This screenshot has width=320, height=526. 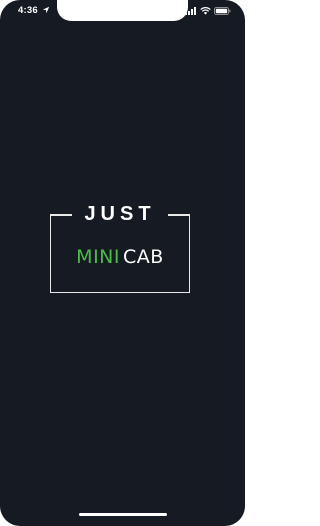 What do you see at coordinates (28, 10) in the screenshot?
I see `status-time: 4:36` at bounding box center [28, 10].